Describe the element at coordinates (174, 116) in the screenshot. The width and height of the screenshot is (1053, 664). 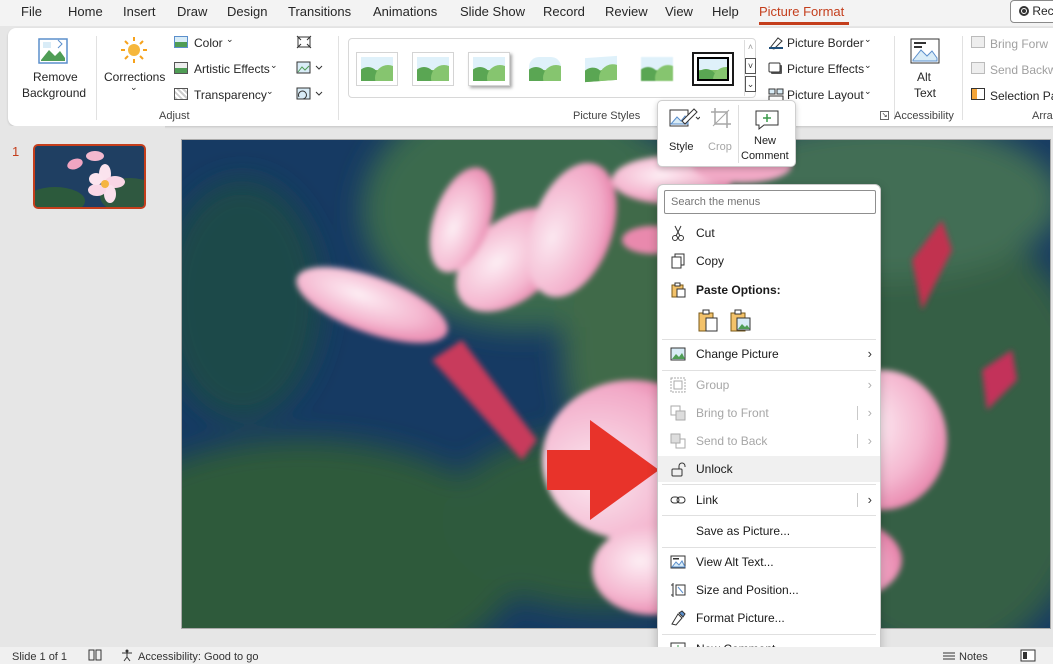
I see `adjust-group-label: Adjust` at that location.